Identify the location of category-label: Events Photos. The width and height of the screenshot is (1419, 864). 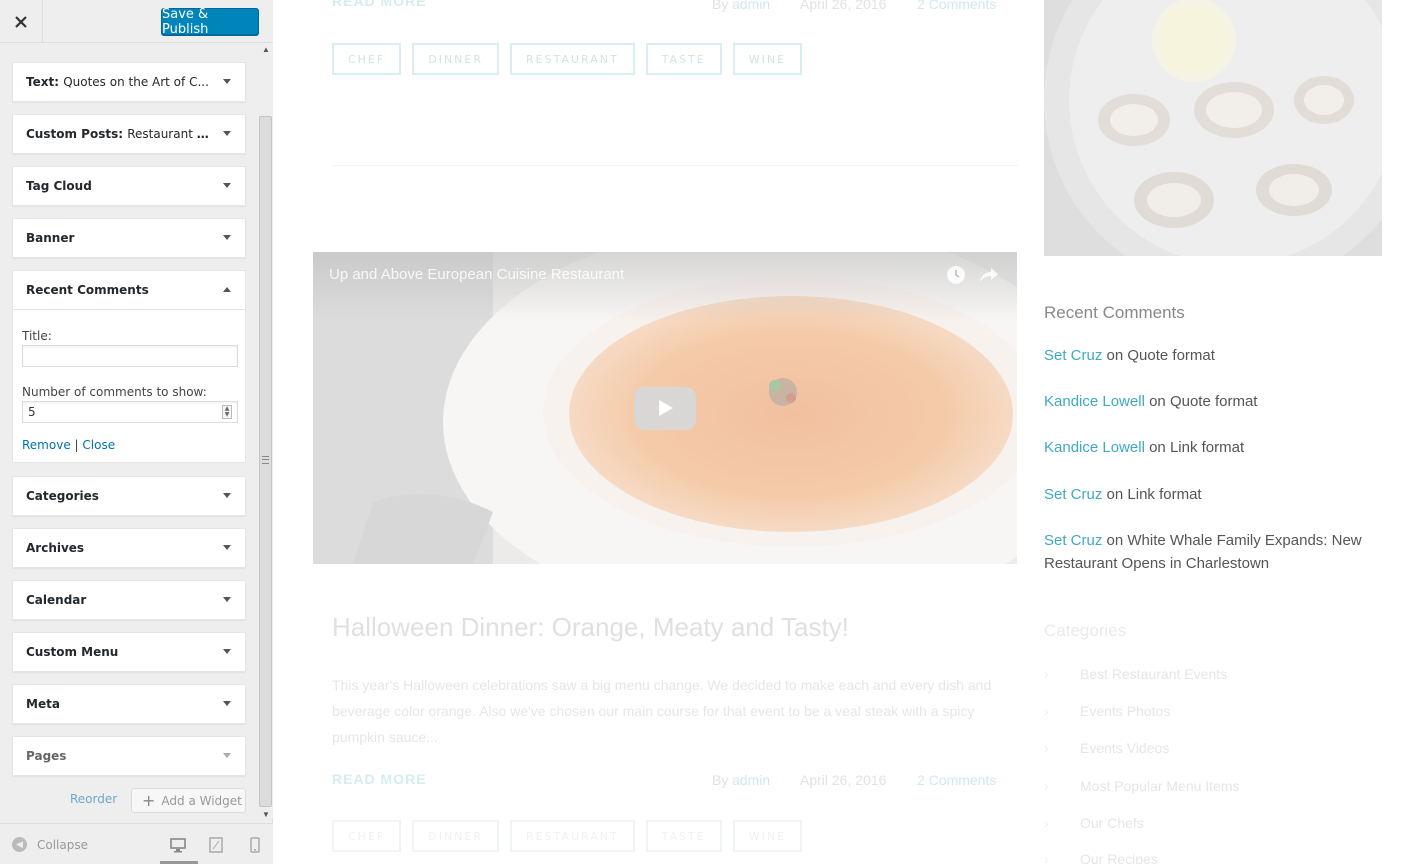
(1125, 711).